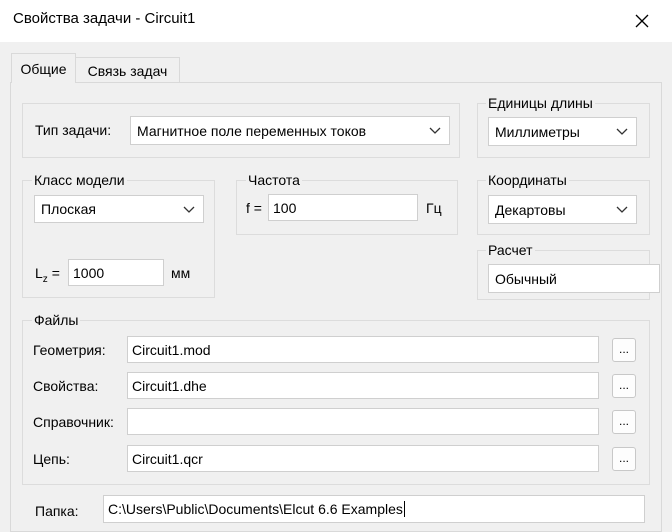 The width and height of the screenshot is (672, 532). What do you see at coordinates (574, 278) in the screenshot?
I see `calculation-value-box: Обычный` at bounding box center [574, 278].